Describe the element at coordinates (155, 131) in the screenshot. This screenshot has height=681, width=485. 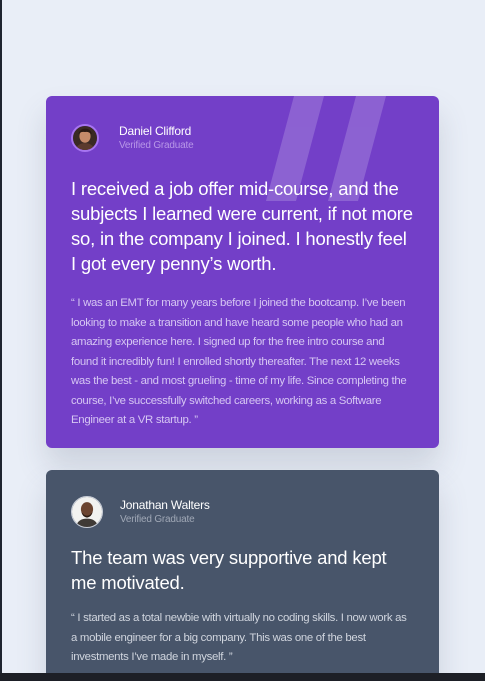
I see `author-name: Daniel Clifford` at that location.